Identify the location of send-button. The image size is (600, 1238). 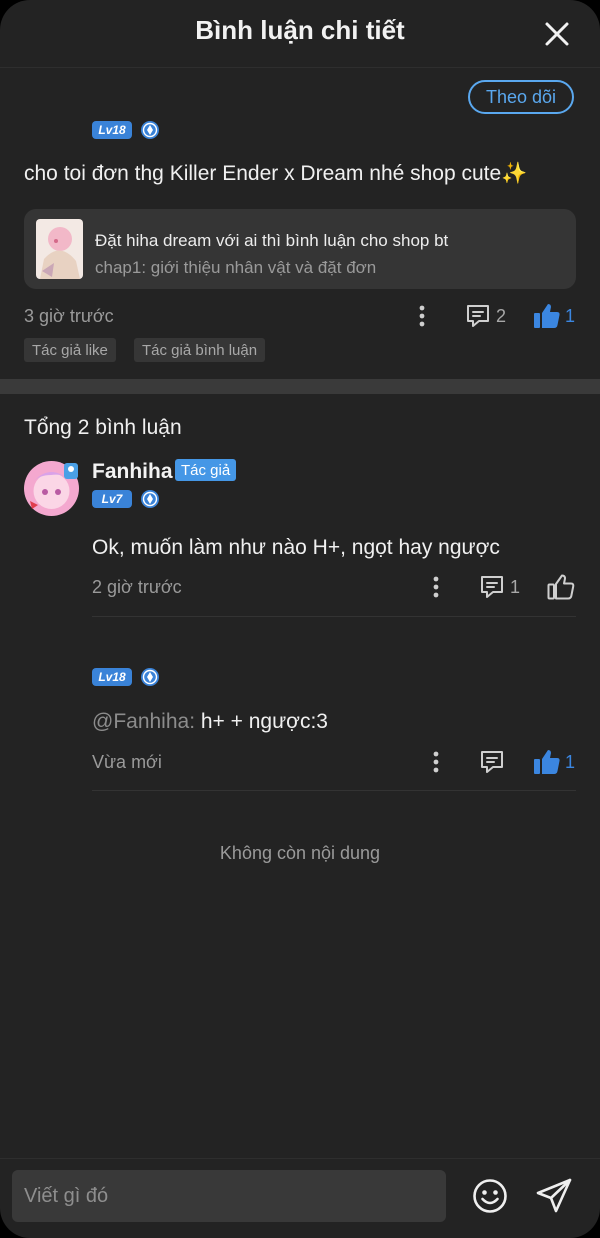
(554, 1196).